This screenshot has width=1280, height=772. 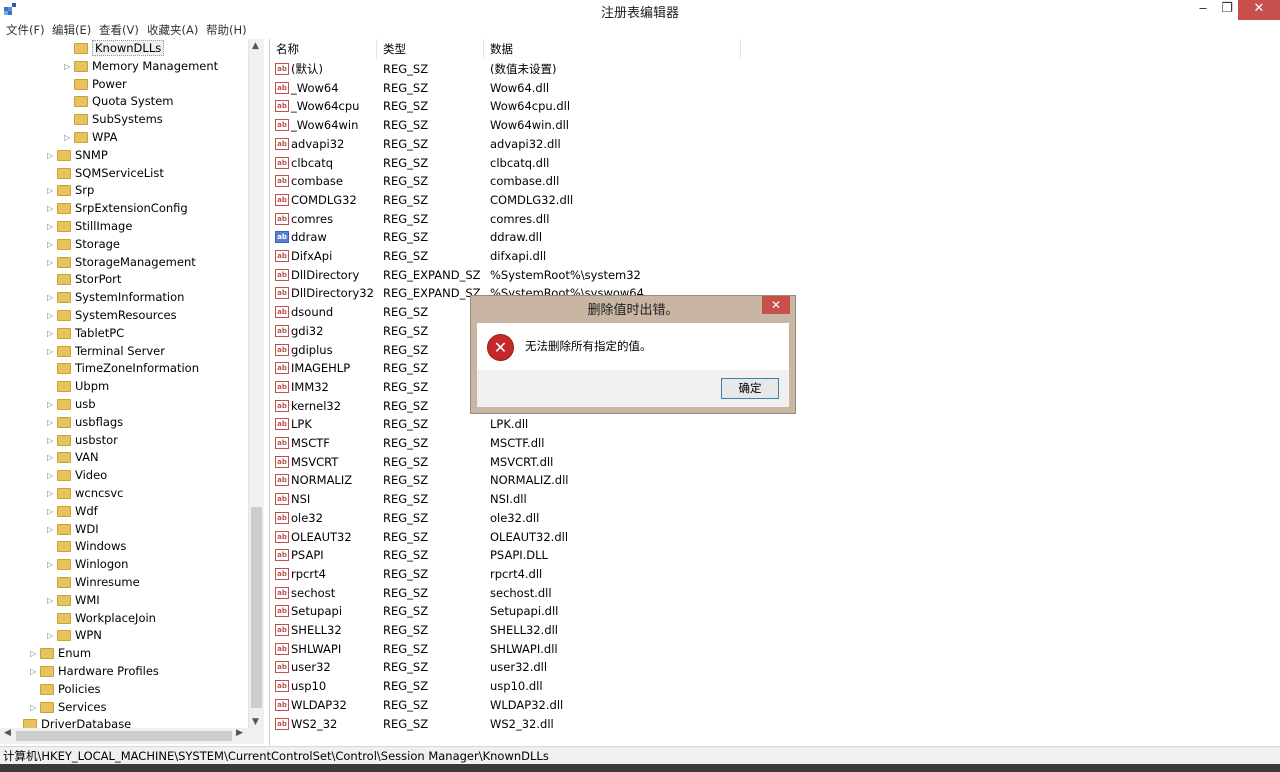 I want to click on tree-item: ▷ Srp, so click(x=70, y=190).